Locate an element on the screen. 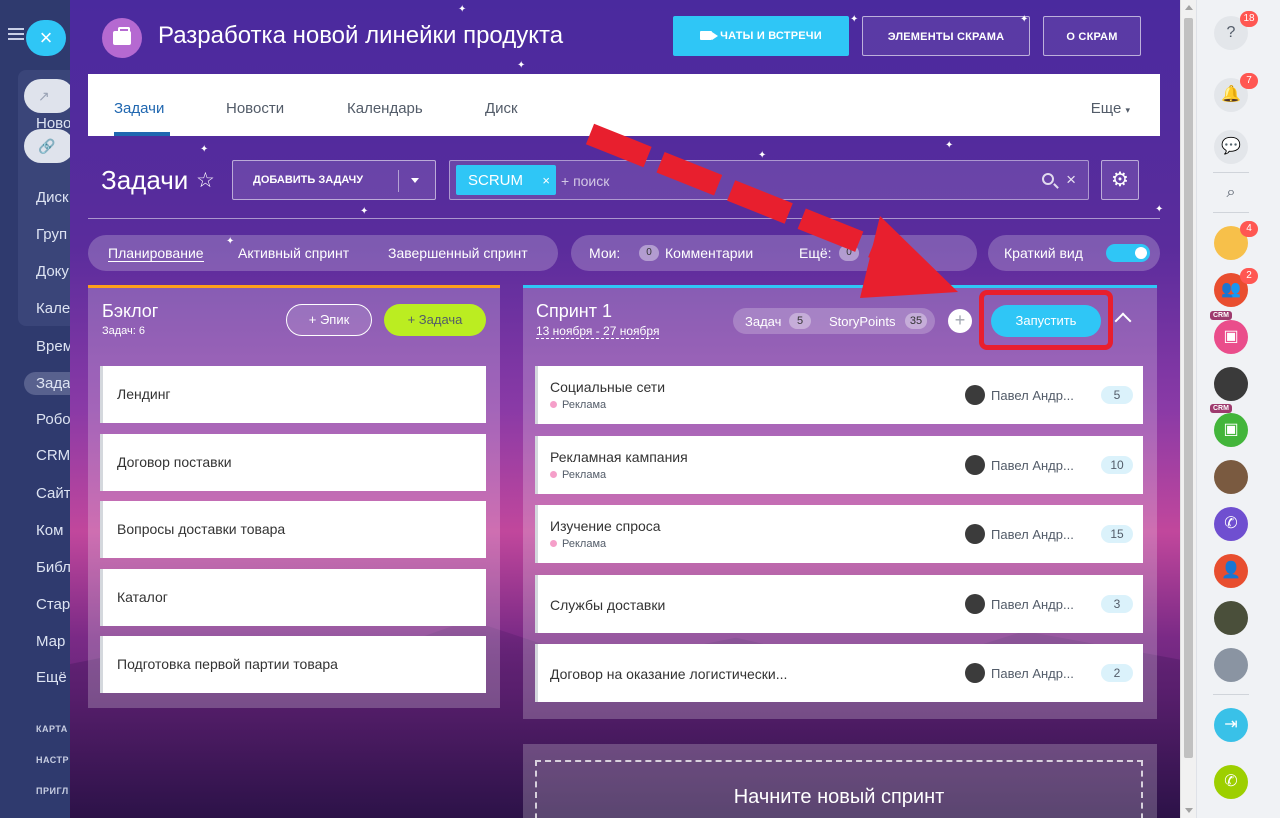 The width and height of the screenshot is (1280, 818). scroll-down-icon is located at coordinates (1189, 810).